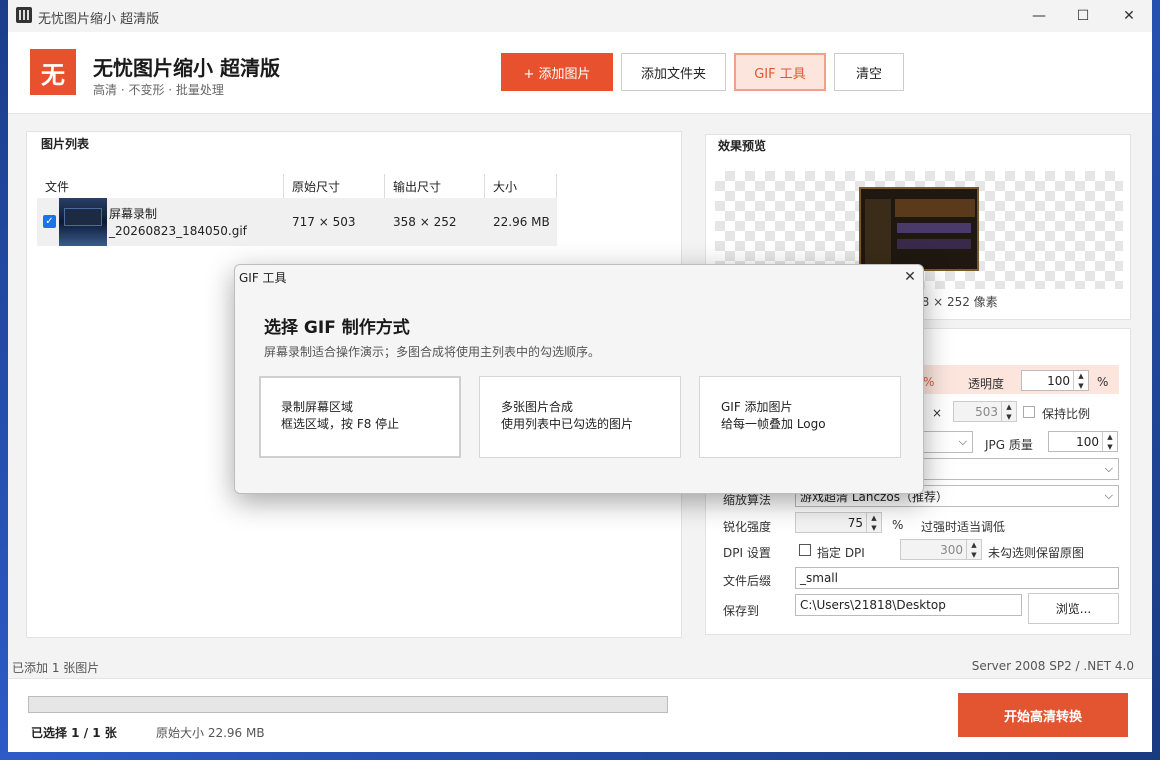 This screenshot has width=1160, height=760. I want to click on column-header-file: 文件, so click(160, 186).